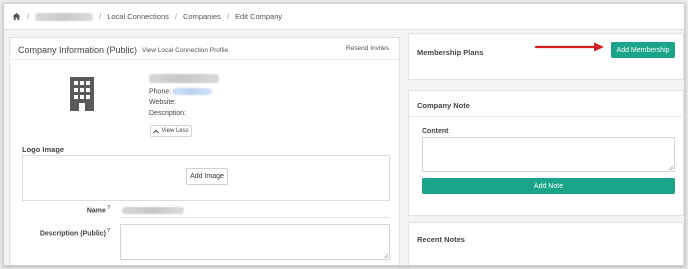 This screenshot has height=269, width=688. I want to click on description-label: Description:, so click(167, 113).